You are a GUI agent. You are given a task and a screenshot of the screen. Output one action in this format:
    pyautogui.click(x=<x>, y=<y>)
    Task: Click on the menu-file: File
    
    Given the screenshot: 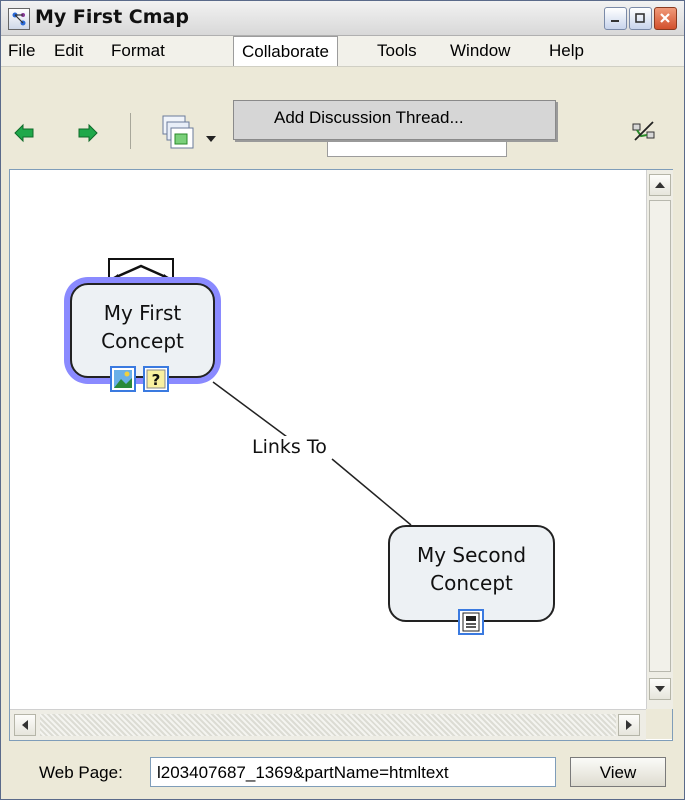 What is the action you would take?
    pyautogui.click(x=21, y=51)
    